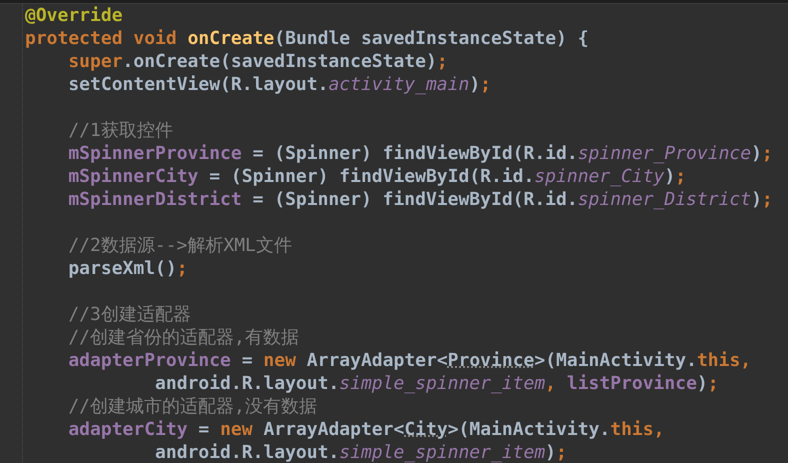 Image resolution: width=788 pixels, height=463 pixels. Describe the element at coordinates (420, 153) in the screenshot. I see `code-line: mSpinnerProvince = (Spinner) findViewById(R.id.spinner_Province);` at that location.